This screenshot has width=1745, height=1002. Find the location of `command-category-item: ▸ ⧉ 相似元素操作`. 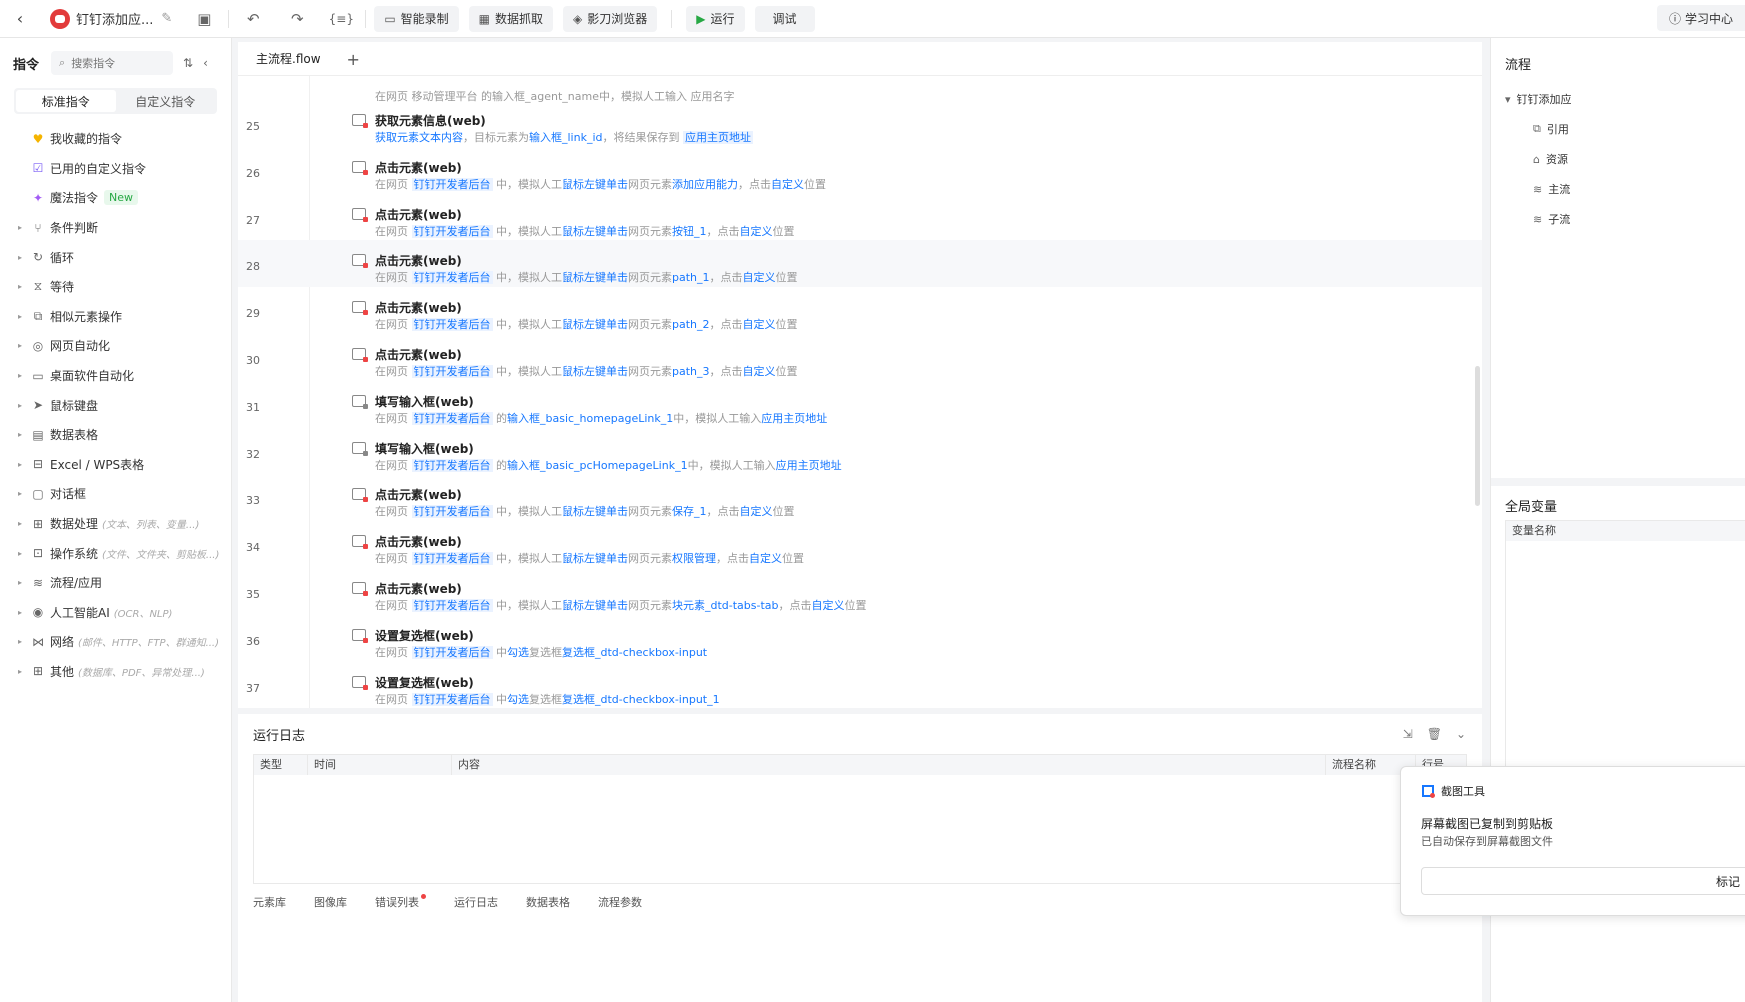

command-category-item: ▸ ⧉ 相似元素操作 is located at coordinates (115, 317).